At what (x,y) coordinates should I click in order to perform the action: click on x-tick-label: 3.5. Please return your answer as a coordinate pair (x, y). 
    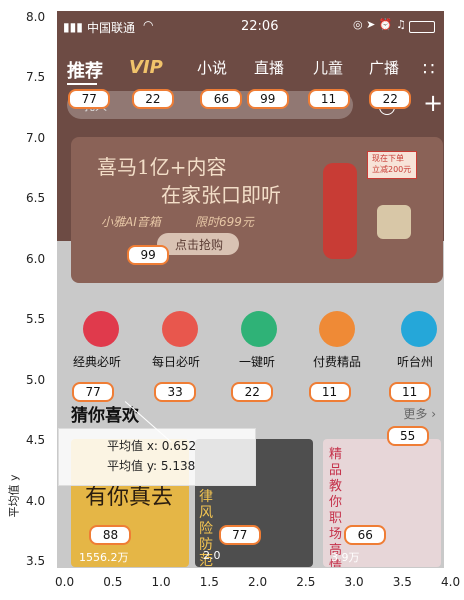
    Looking at the image, I should click on (402, 582).